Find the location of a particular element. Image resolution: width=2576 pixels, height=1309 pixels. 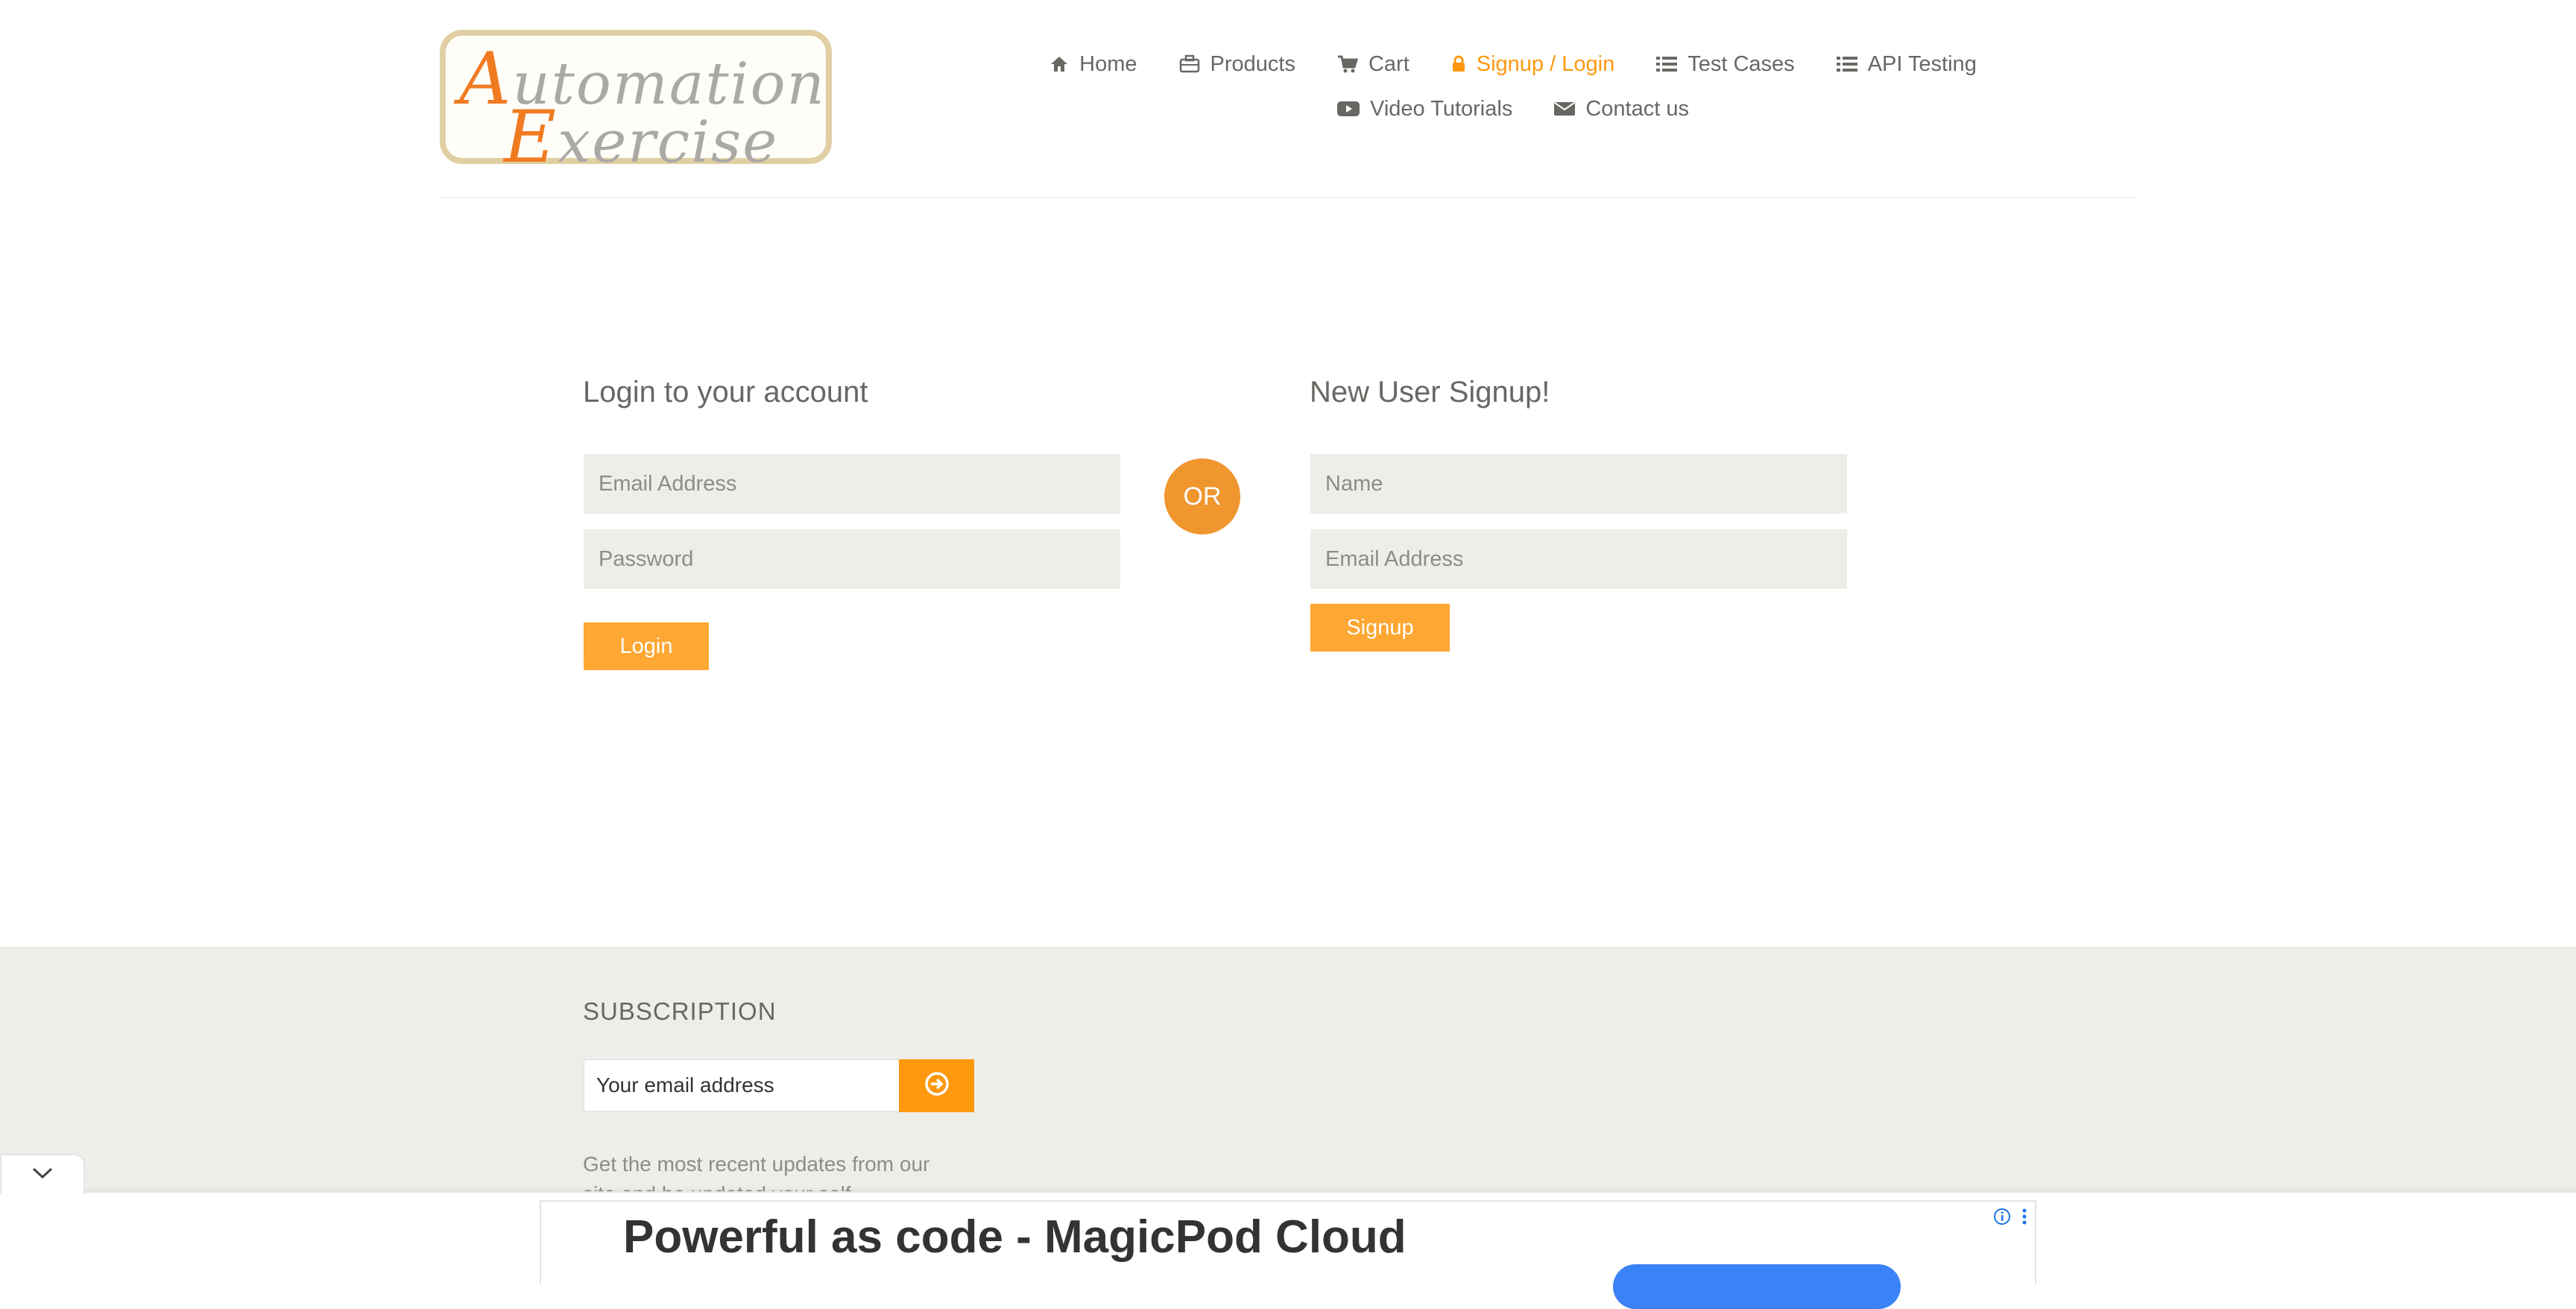

ad-collapse-button is located at coordinates (42, 1174).